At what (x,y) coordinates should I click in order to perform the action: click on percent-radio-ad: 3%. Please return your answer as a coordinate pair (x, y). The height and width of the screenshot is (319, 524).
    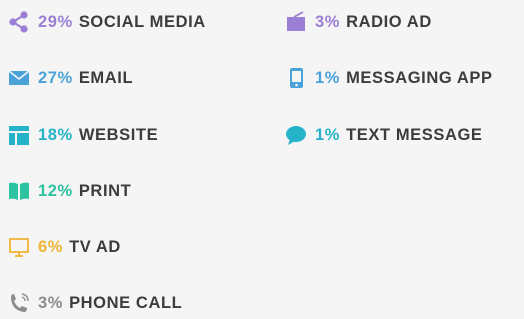
    Looking at the image, I should click on (328, 21).